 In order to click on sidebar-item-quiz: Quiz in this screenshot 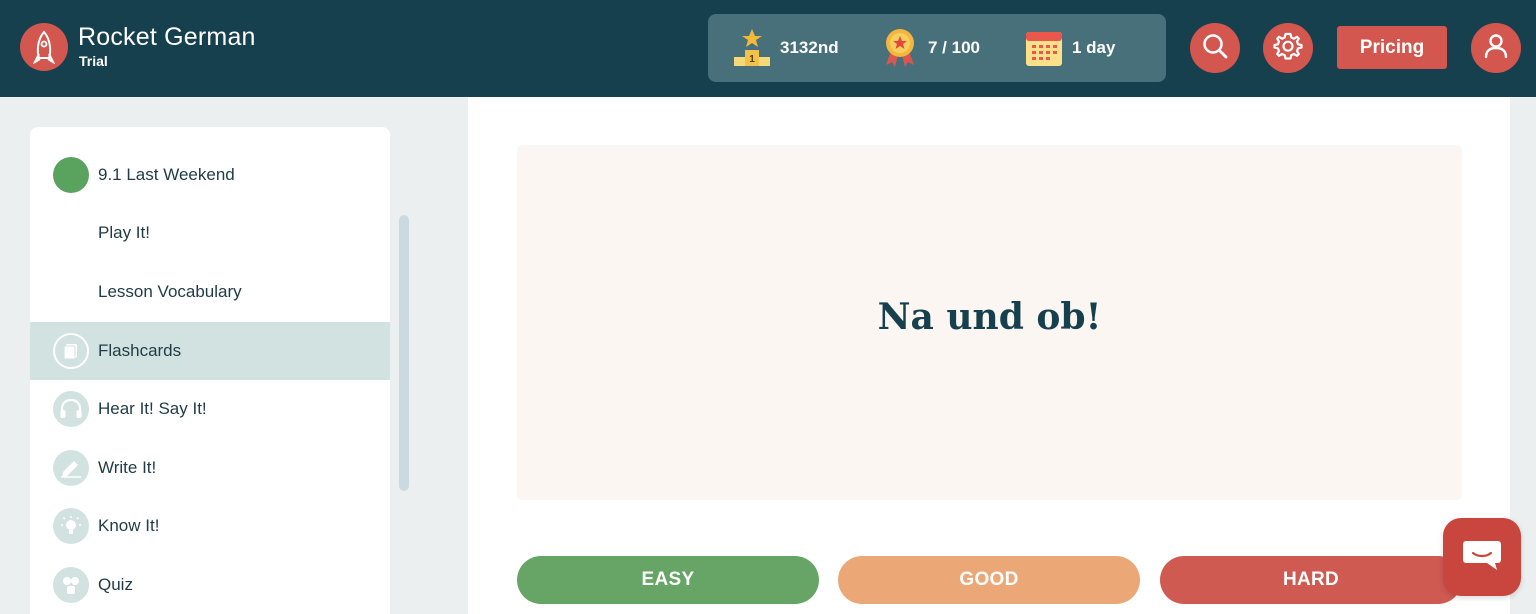, I will do `click(210, 585)`.